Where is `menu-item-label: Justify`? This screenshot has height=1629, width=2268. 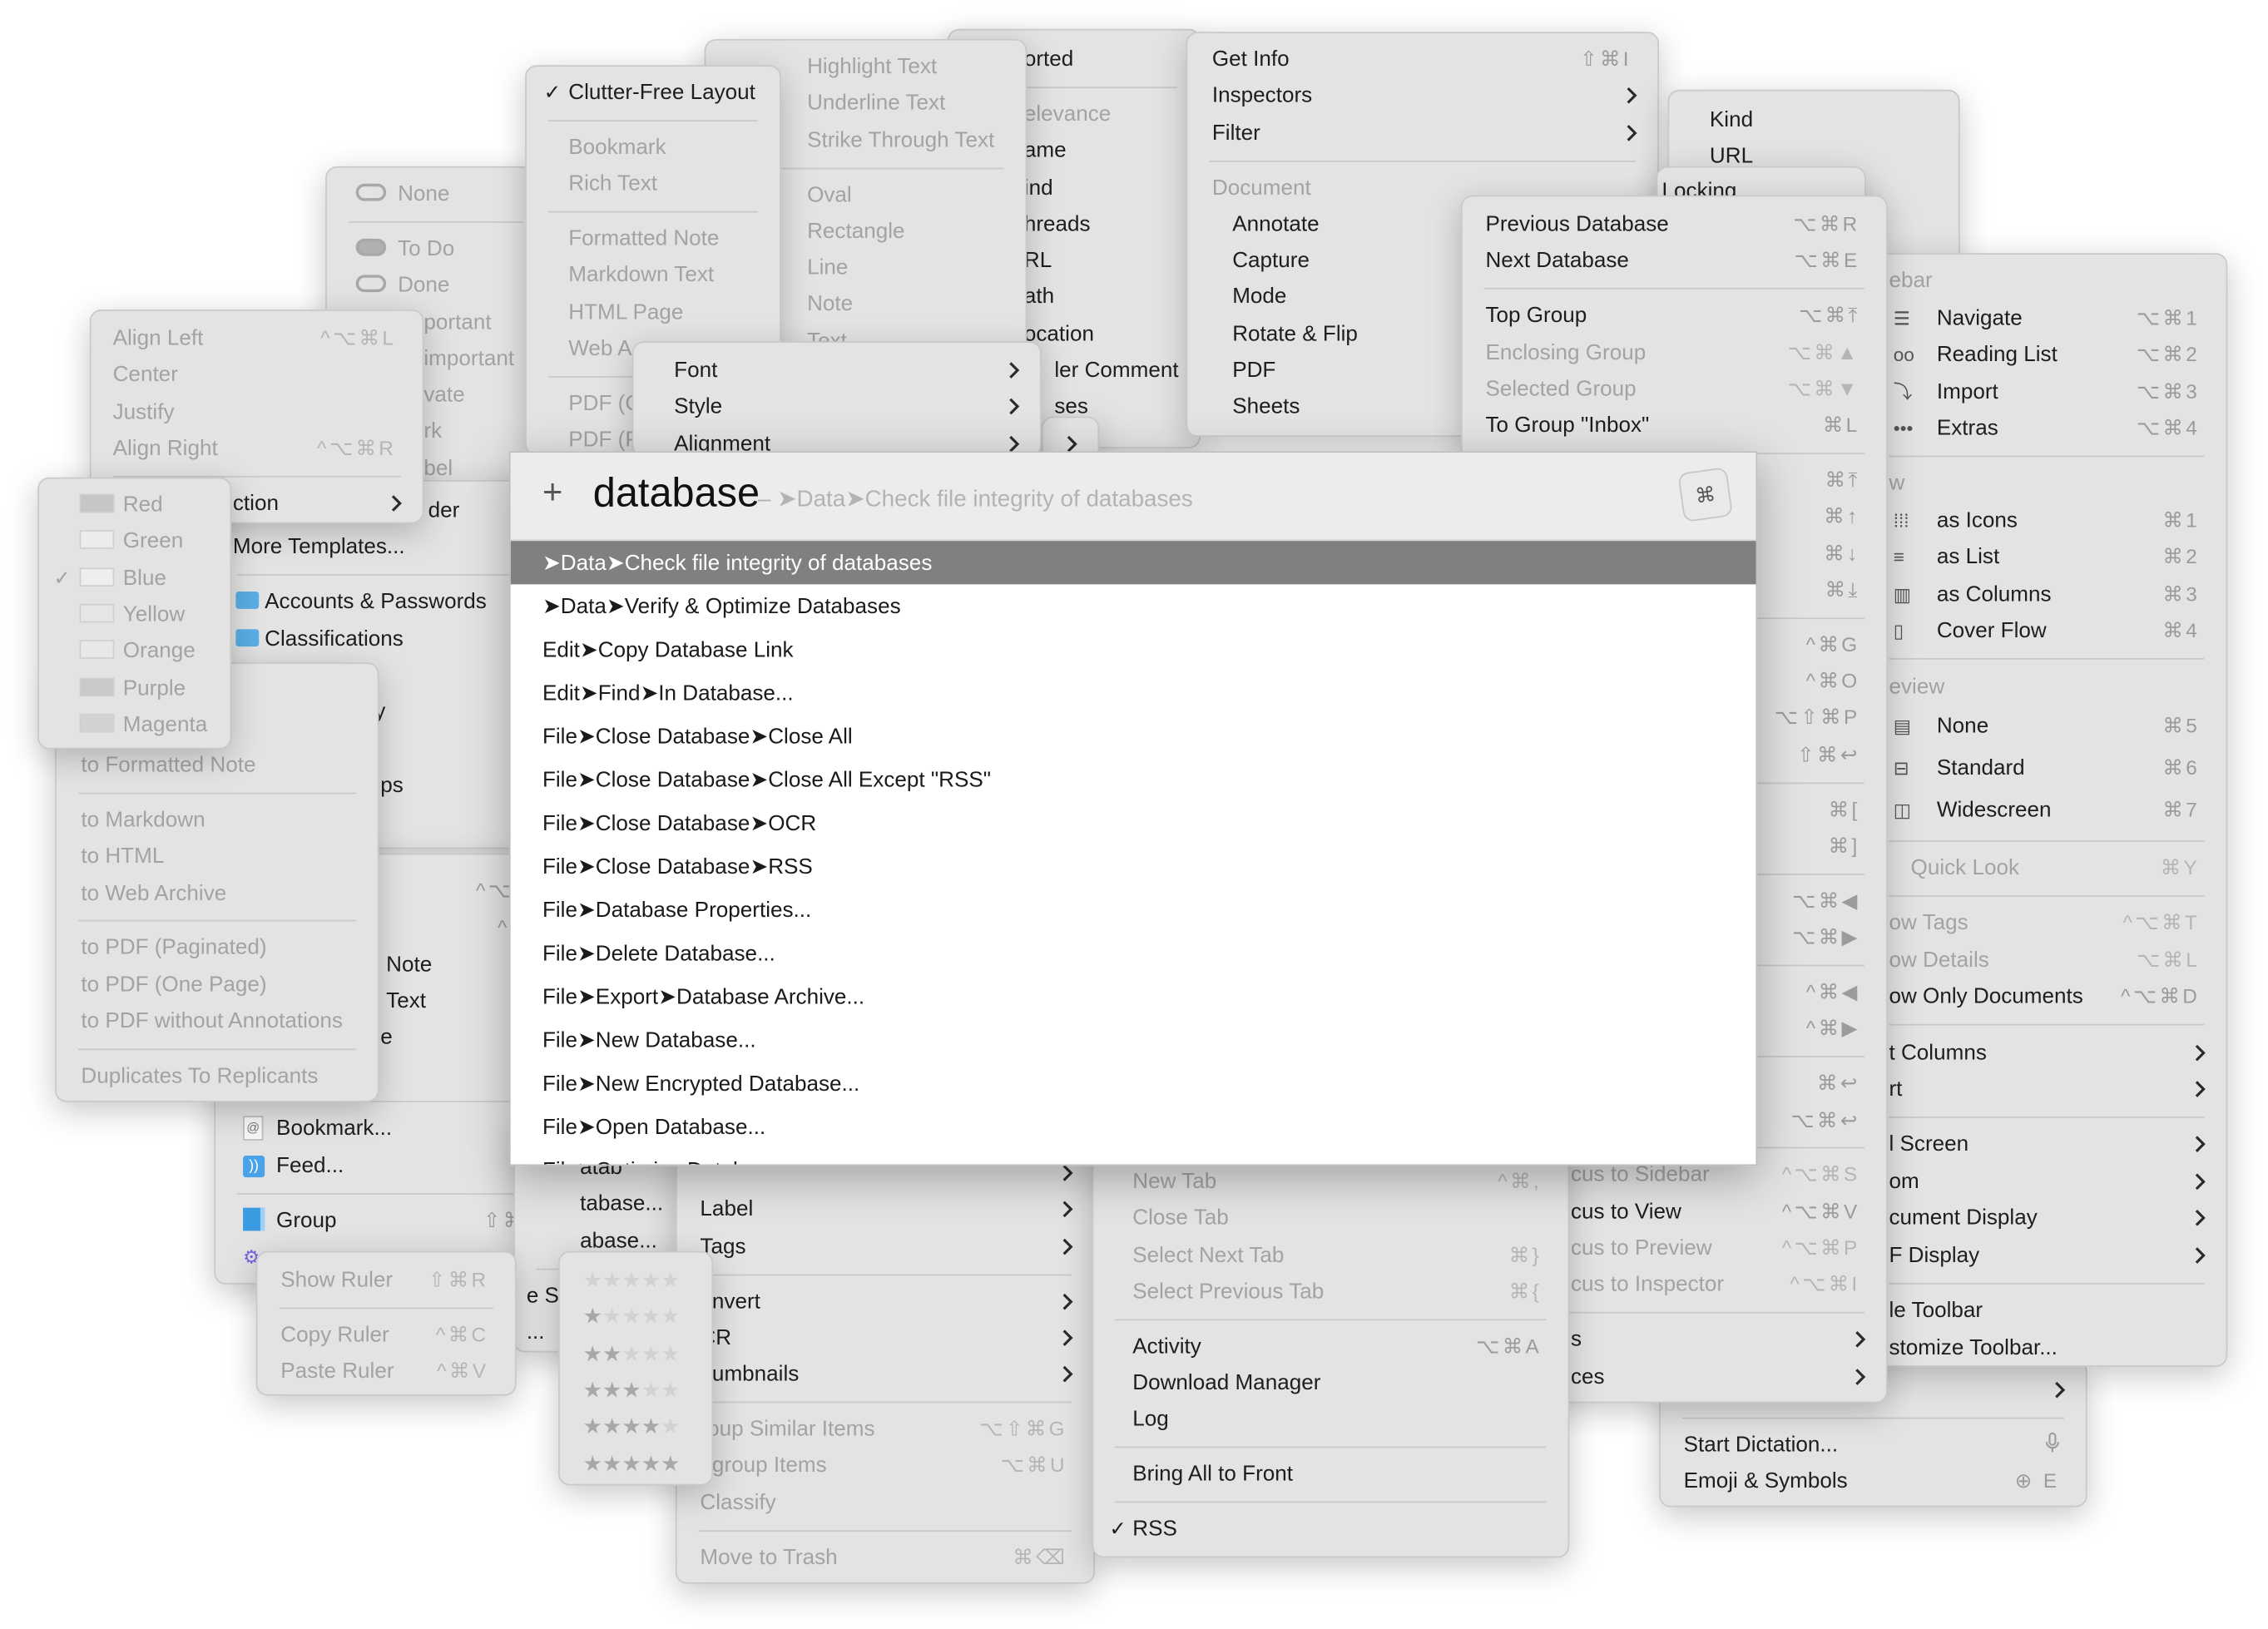
menu-item-label: Justify is located at coordinates (143, 411).